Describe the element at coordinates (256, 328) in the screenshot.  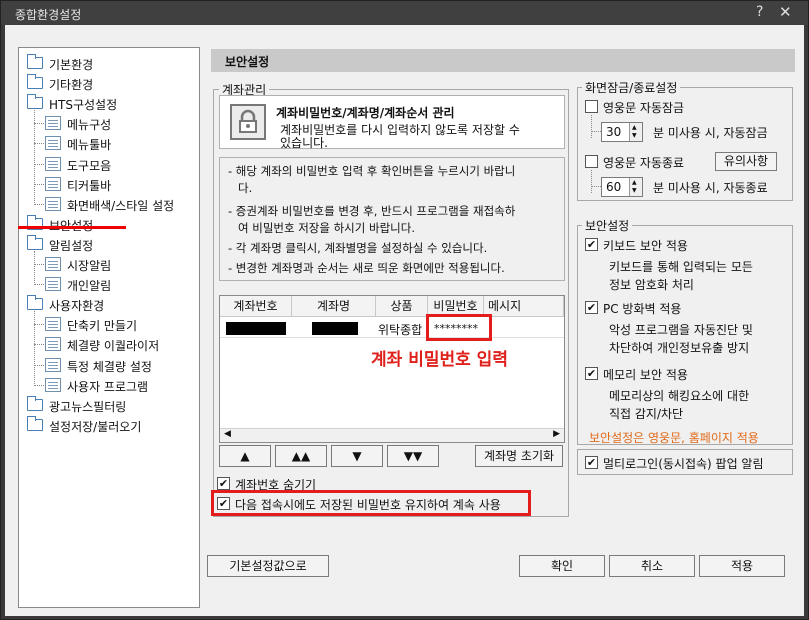
I see `account-number-redacted` at that location.